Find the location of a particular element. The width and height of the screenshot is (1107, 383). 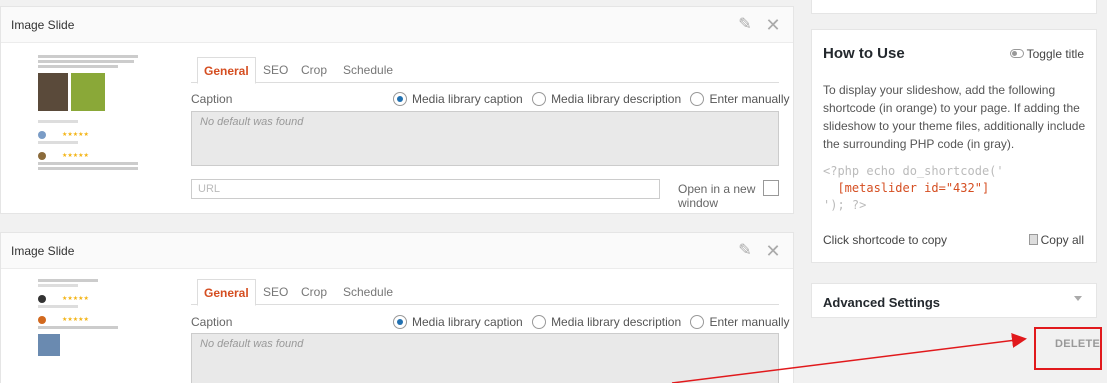

shortcode: [metaslider id="432"] is located at coordinates (913, 188).